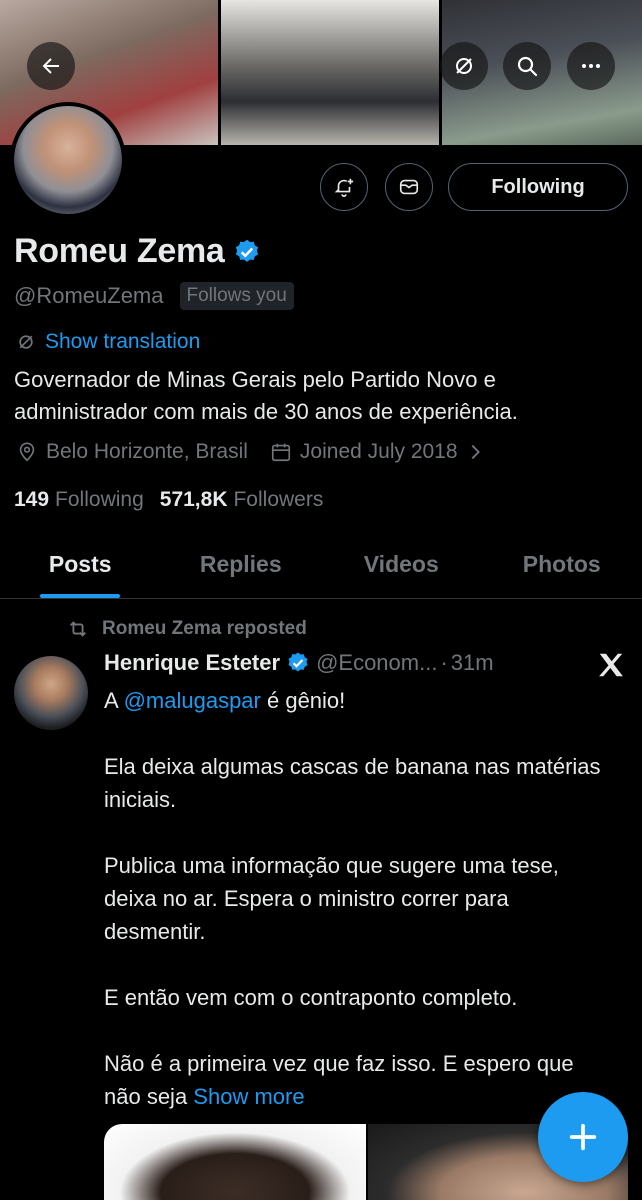 The image size is (642, 1200). I want to click on post-header: Henrique Esteter @Econom... · 31m, so click(364, 663).